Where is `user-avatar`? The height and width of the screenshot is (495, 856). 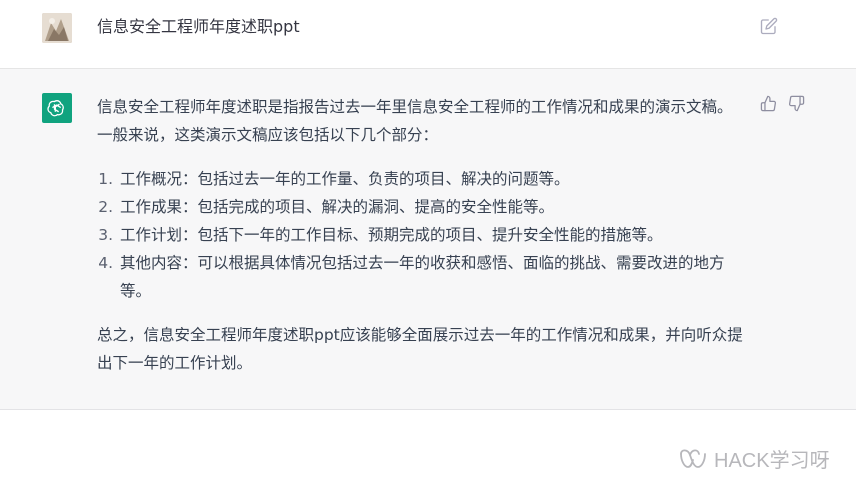
user-avatar is located at coordinates (57, 28).